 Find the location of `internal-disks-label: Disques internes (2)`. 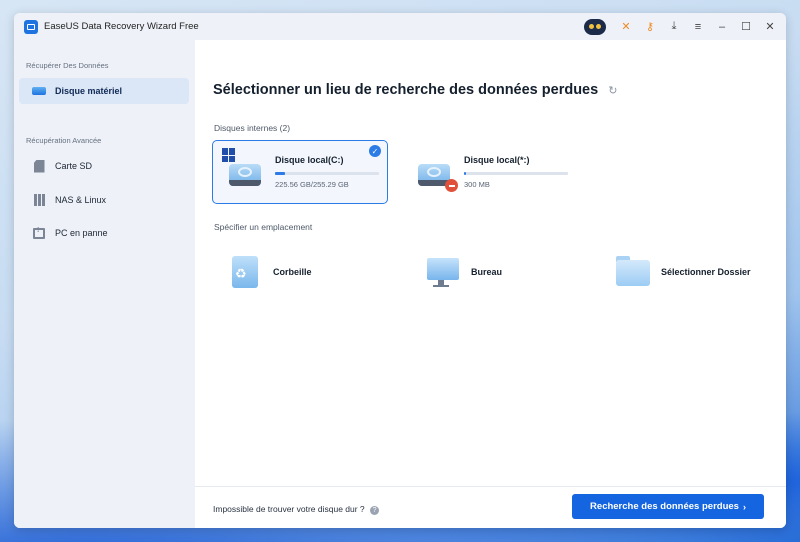

internal-disks-label: Disques internes (2) is located at coordinates (252, 128).